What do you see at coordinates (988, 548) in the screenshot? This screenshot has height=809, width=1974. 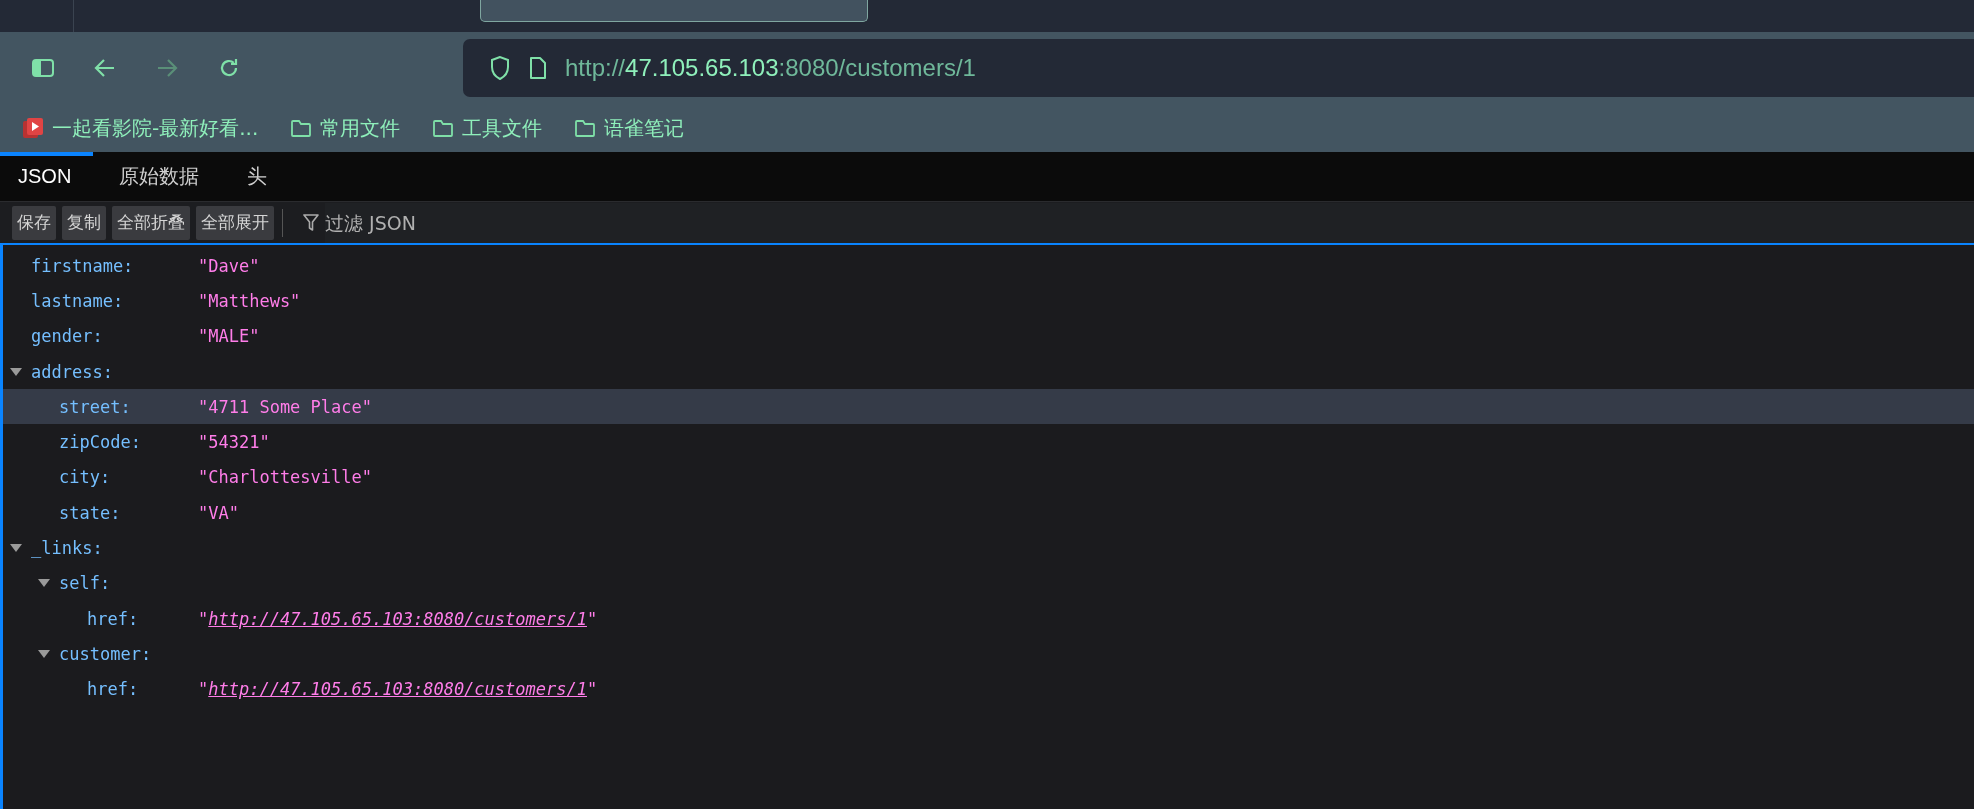 I see `tree-row: _links:` at bounding box center [988, 548].